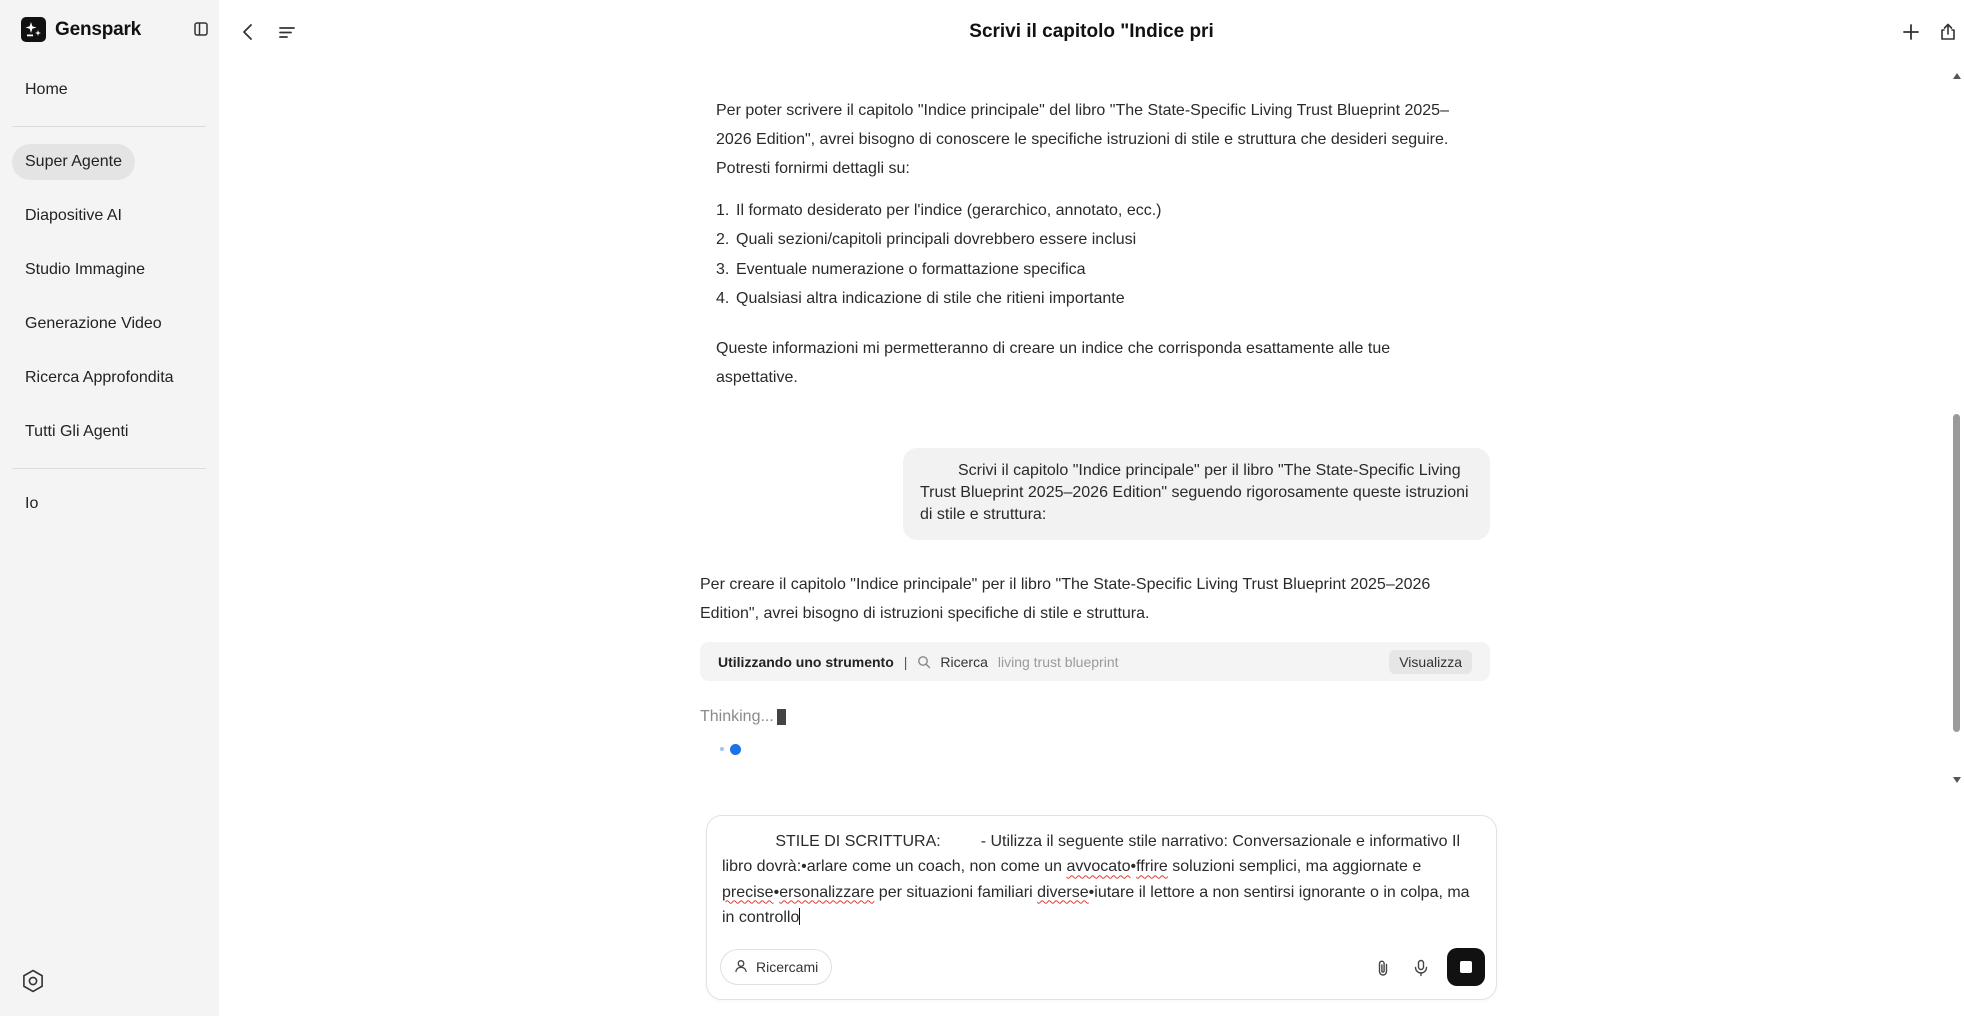 This screenshot has width=1964, height=1016. I want to click on sidebar-item-tutti-gli-agenti: Tutti Gli Agenti, so click(76, 432).